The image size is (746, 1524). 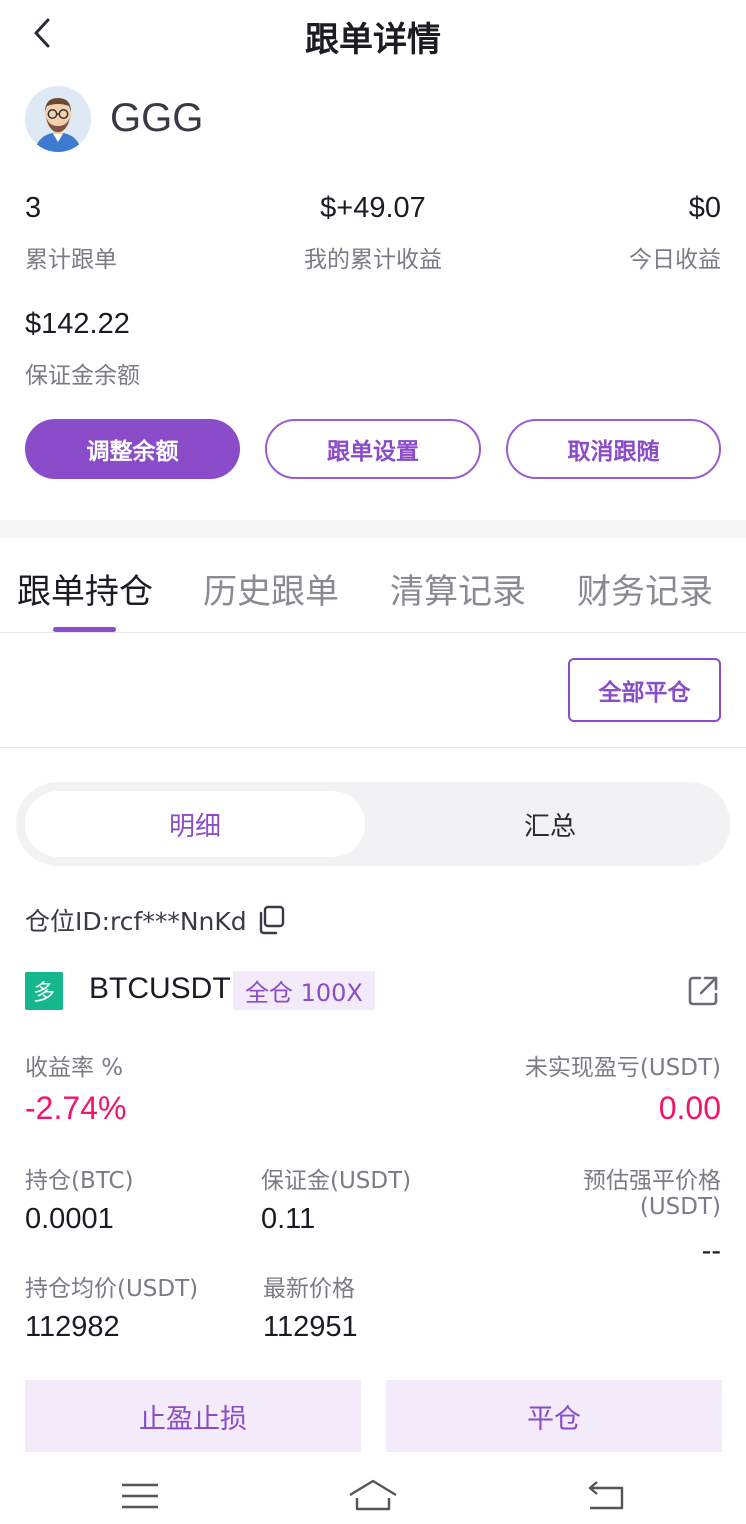 I want to click on close-all-button: 全部平仓, so click(x=644, y=690).